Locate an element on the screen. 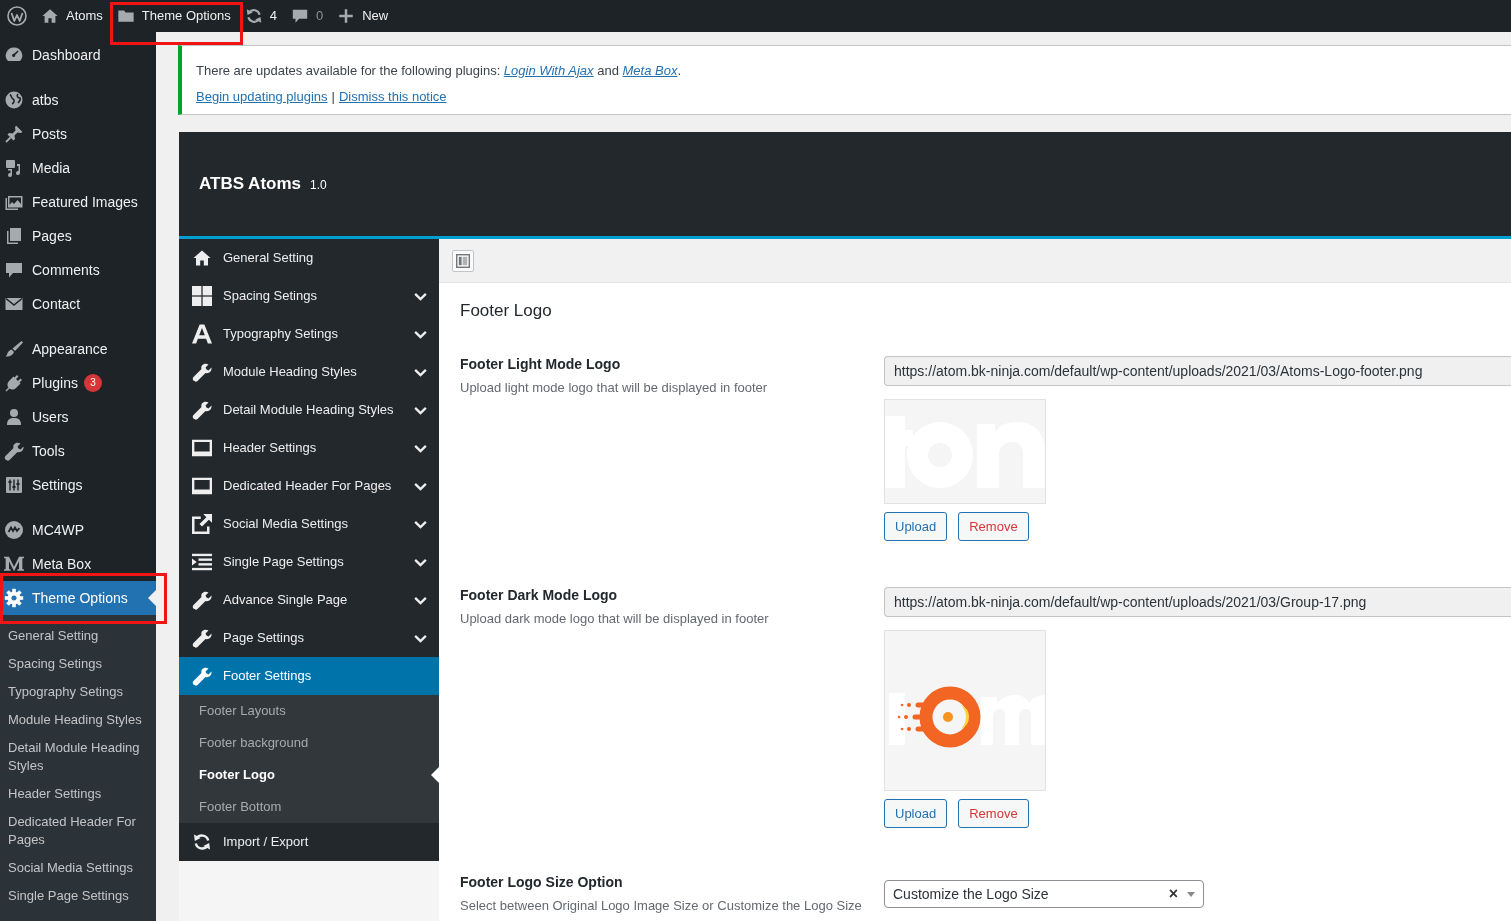  sidebar-item: Dashboard is located at coordinates (78, 55).